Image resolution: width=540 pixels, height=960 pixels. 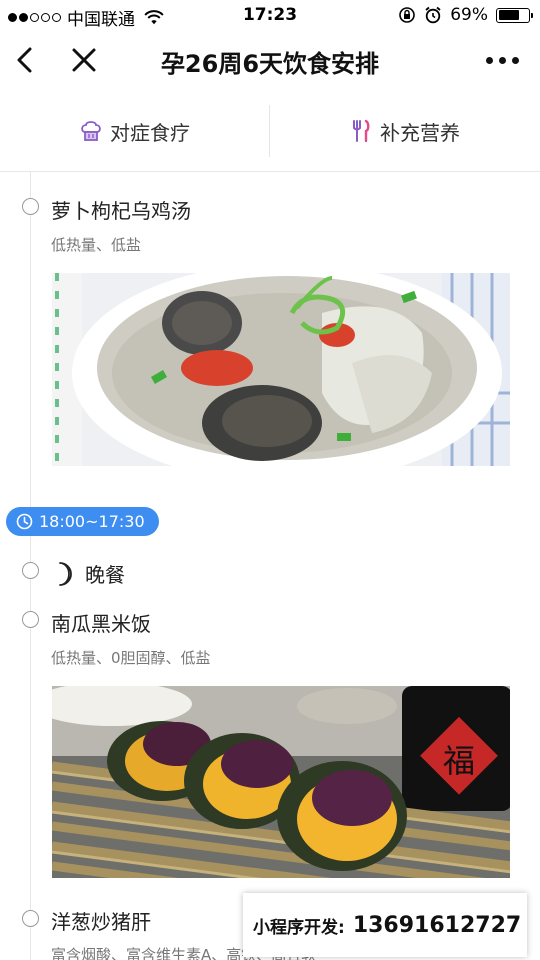 What do you see at coordinates (270, 64) in the screenshot?
I see `page-title: 孕26周6天饮食安排` at bounding box center [270, 64].